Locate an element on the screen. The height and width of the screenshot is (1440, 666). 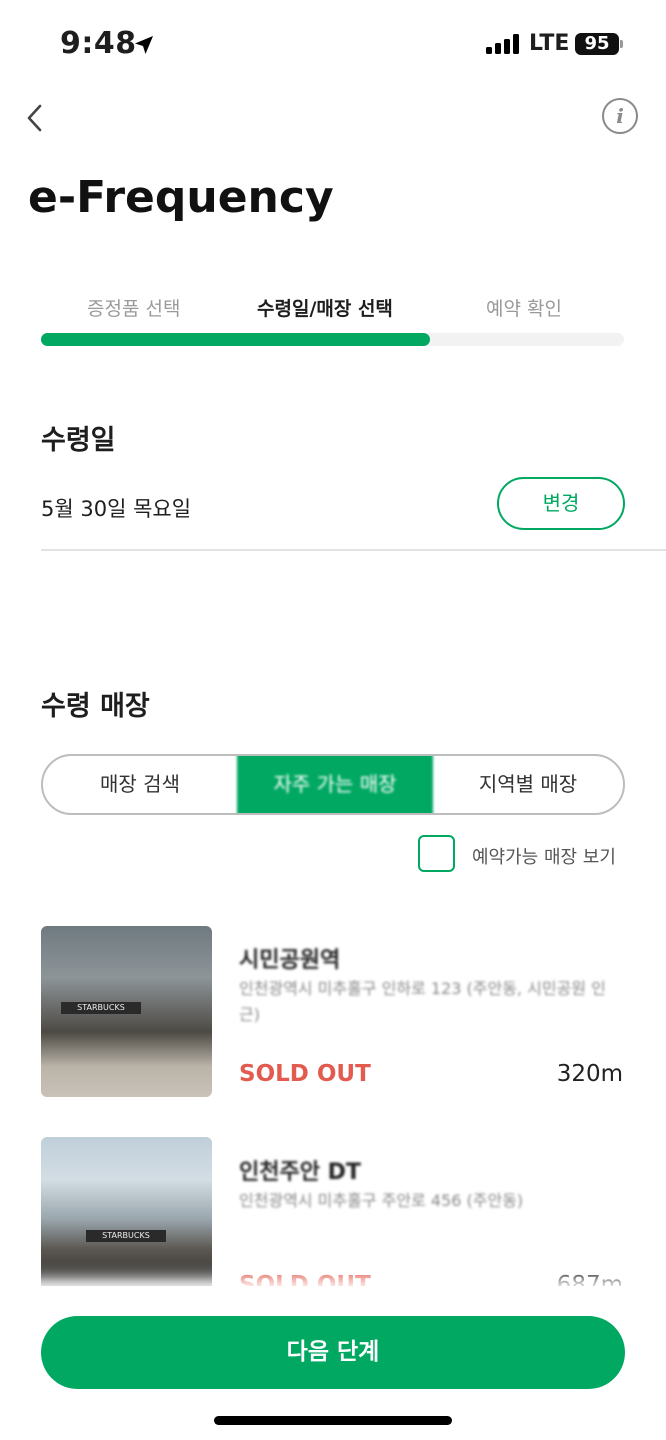
store-distance: 320m is located at coordinates (589, 1074).